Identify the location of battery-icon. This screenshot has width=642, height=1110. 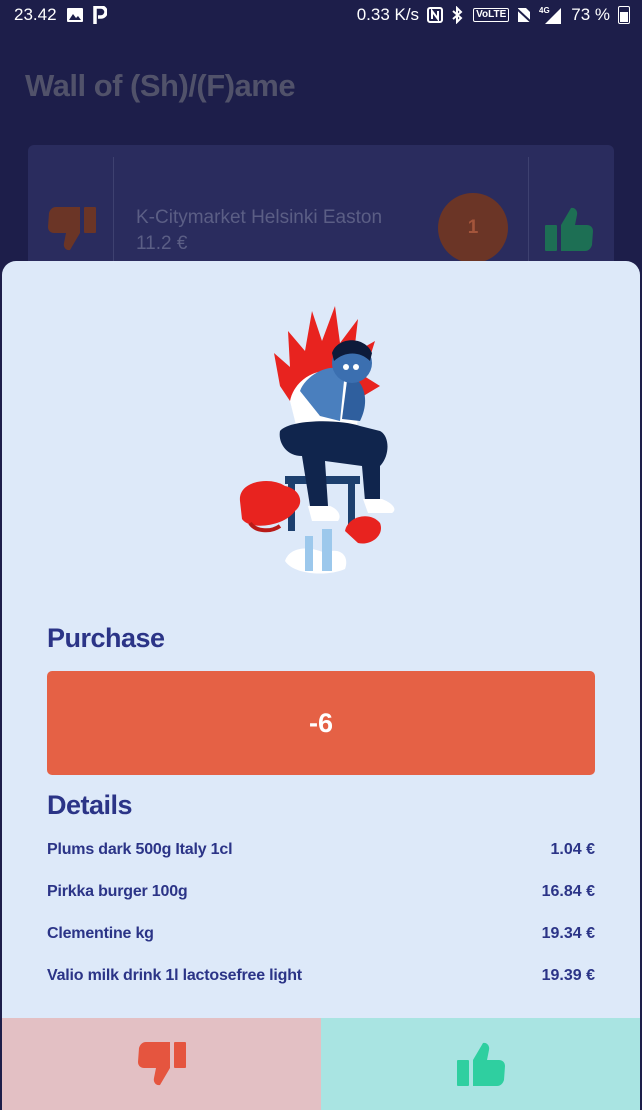
(624, 15).